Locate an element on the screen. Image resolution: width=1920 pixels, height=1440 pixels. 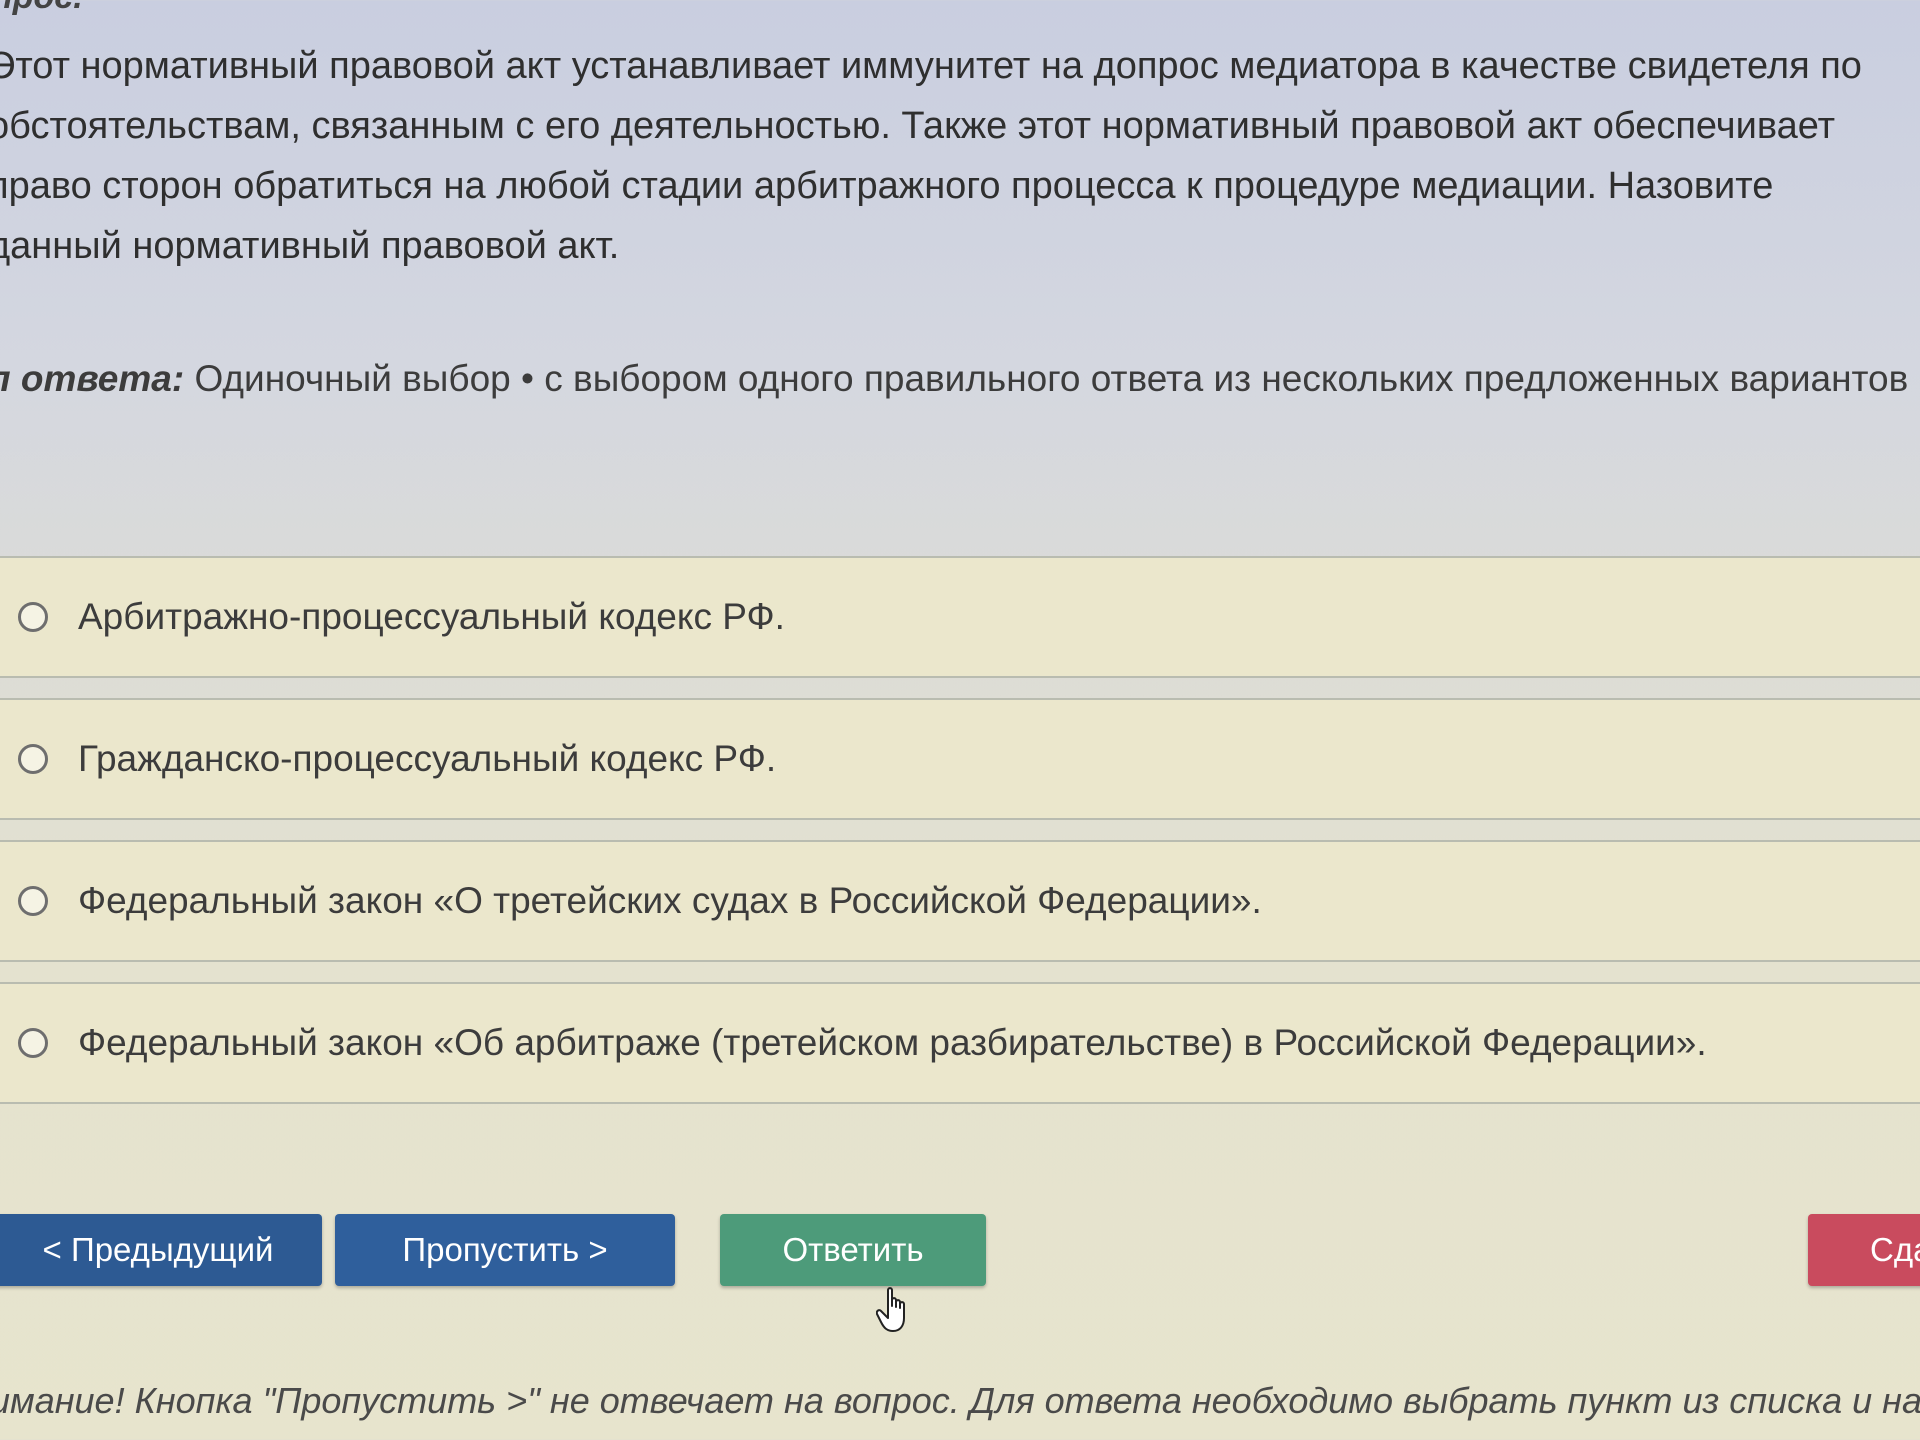
answer-option-label: Арбитражно-процессуальный кодекс РФ. is located at coordinates (431, 616).